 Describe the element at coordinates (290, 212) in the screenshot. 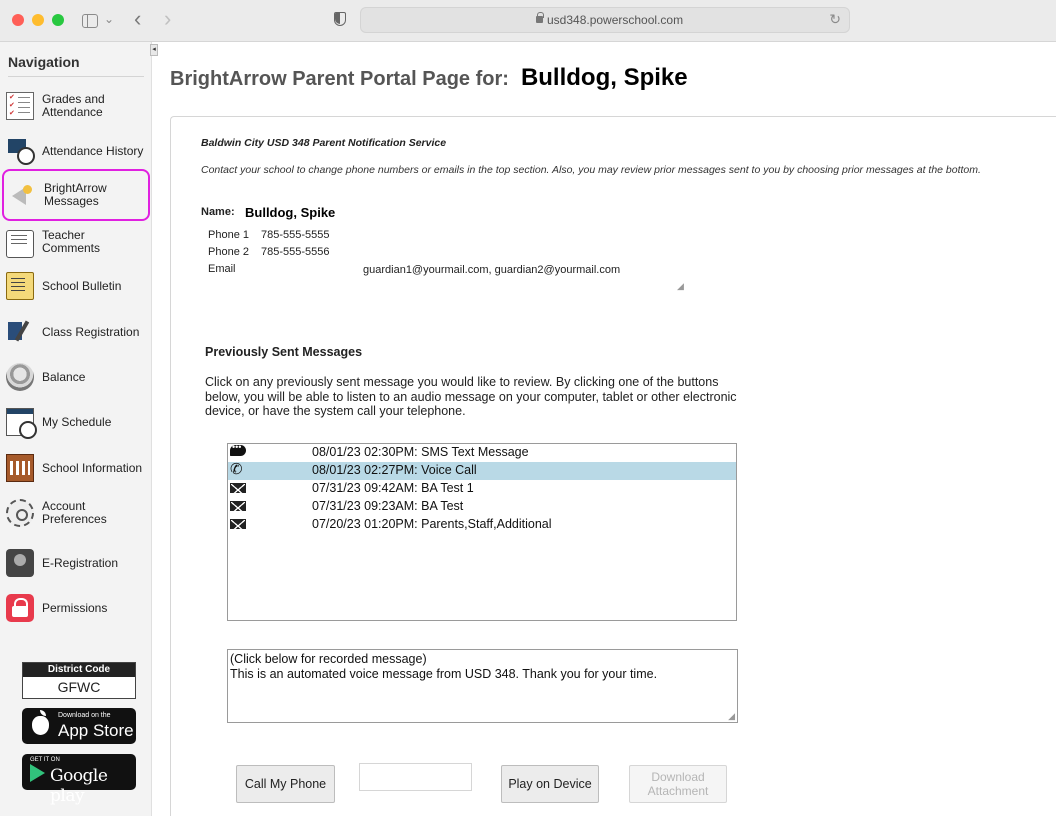

I see `name-value: Bulldog, Spike` at that location.